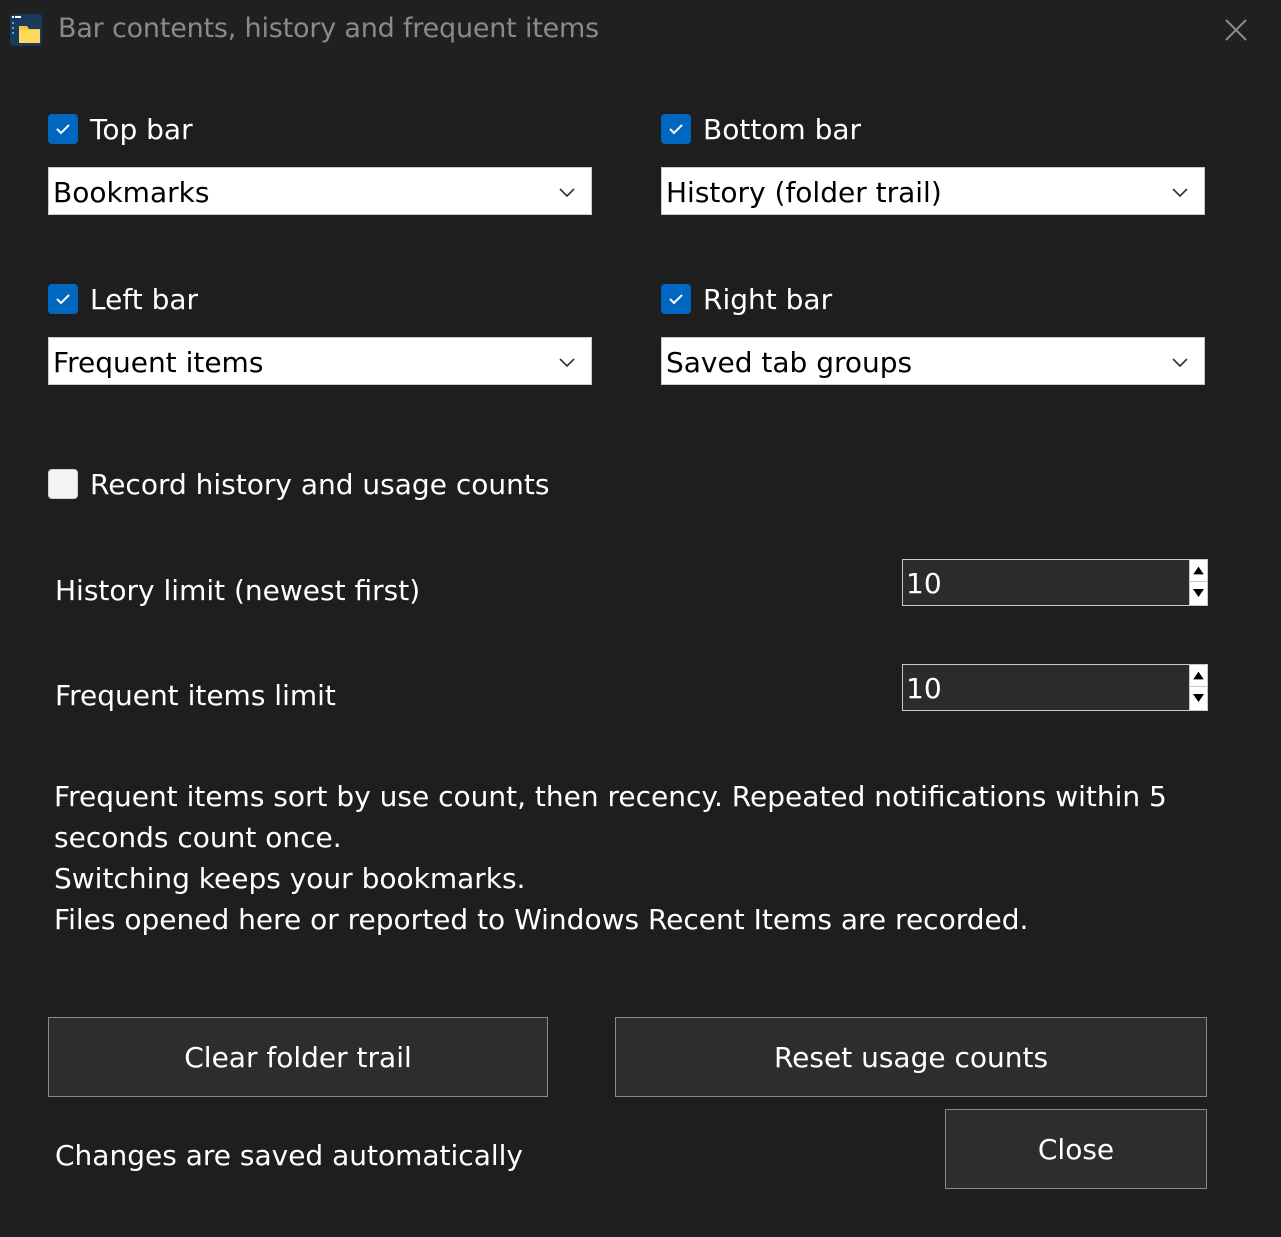 The width and height of the screenshot is (1281, 1237). Describe the element at coordinates (238, 590) in the screenshot. I see `history-limit-label: History limit (newest first)` at that location.